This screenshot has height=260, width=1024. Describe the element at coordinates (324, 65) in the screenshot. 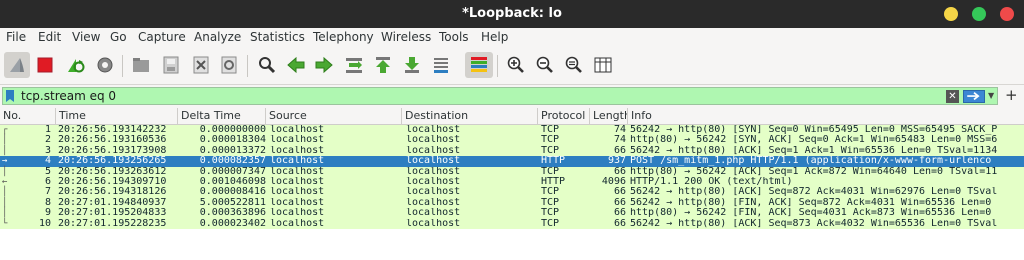

I see `go-forward-arrow-icon` at that location.